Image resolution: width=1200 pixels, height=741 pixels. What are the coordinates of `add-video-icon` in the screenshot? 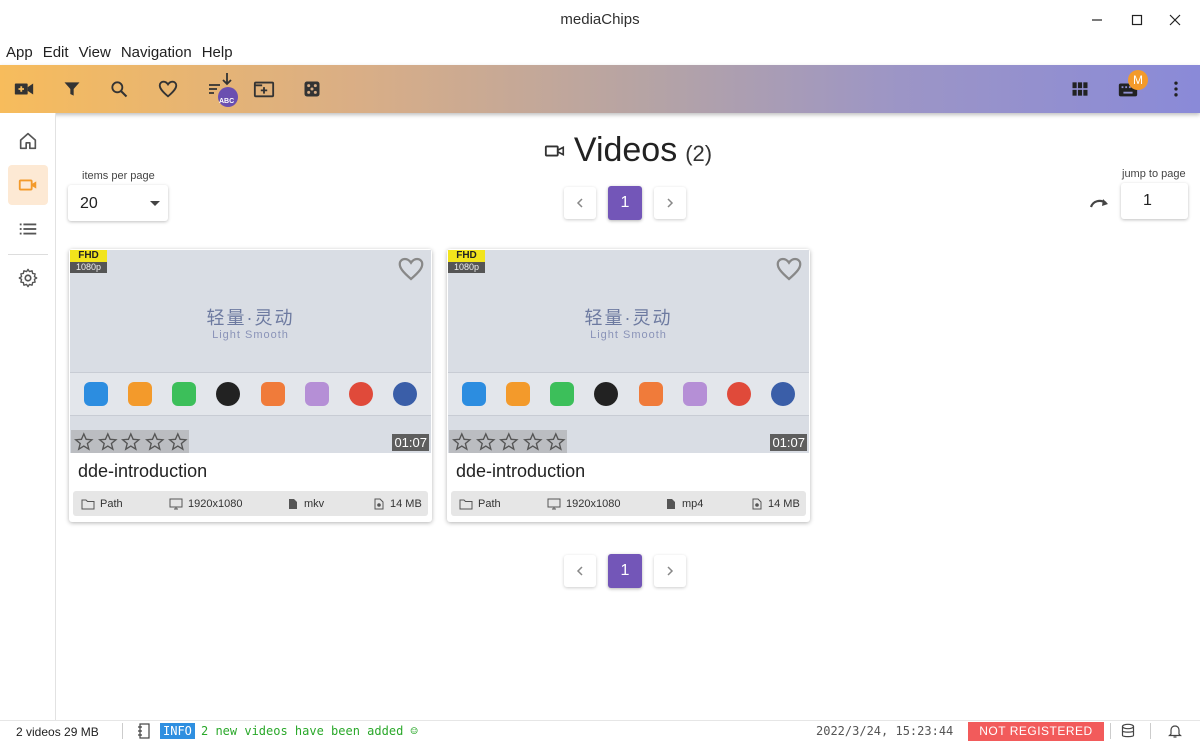 It's located at (24, 89).